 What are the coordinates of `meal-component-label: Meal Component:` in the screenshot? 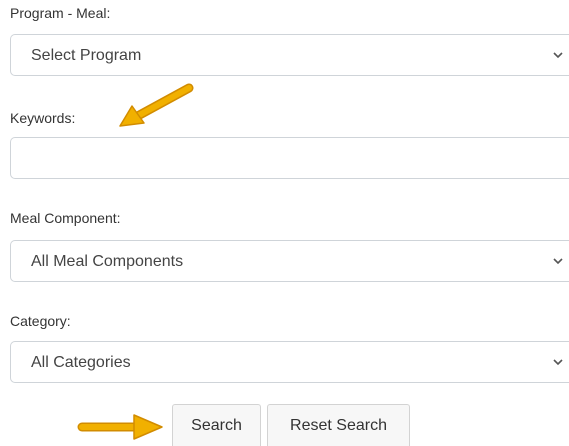 It's located at (65, 218).